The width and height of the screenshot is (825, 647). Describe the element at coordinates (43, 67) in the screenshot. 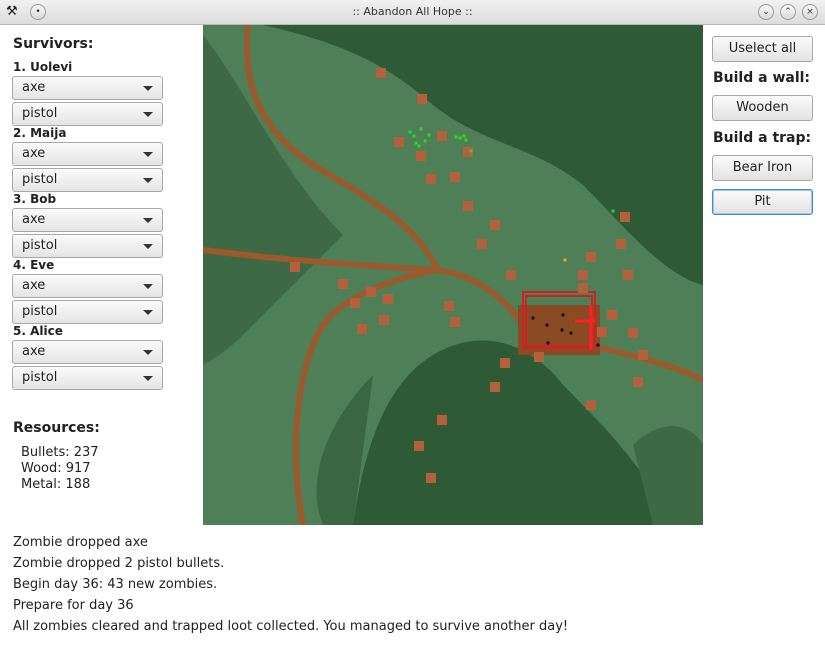

I see `survivor-name: 1. Uolevi` at that location.